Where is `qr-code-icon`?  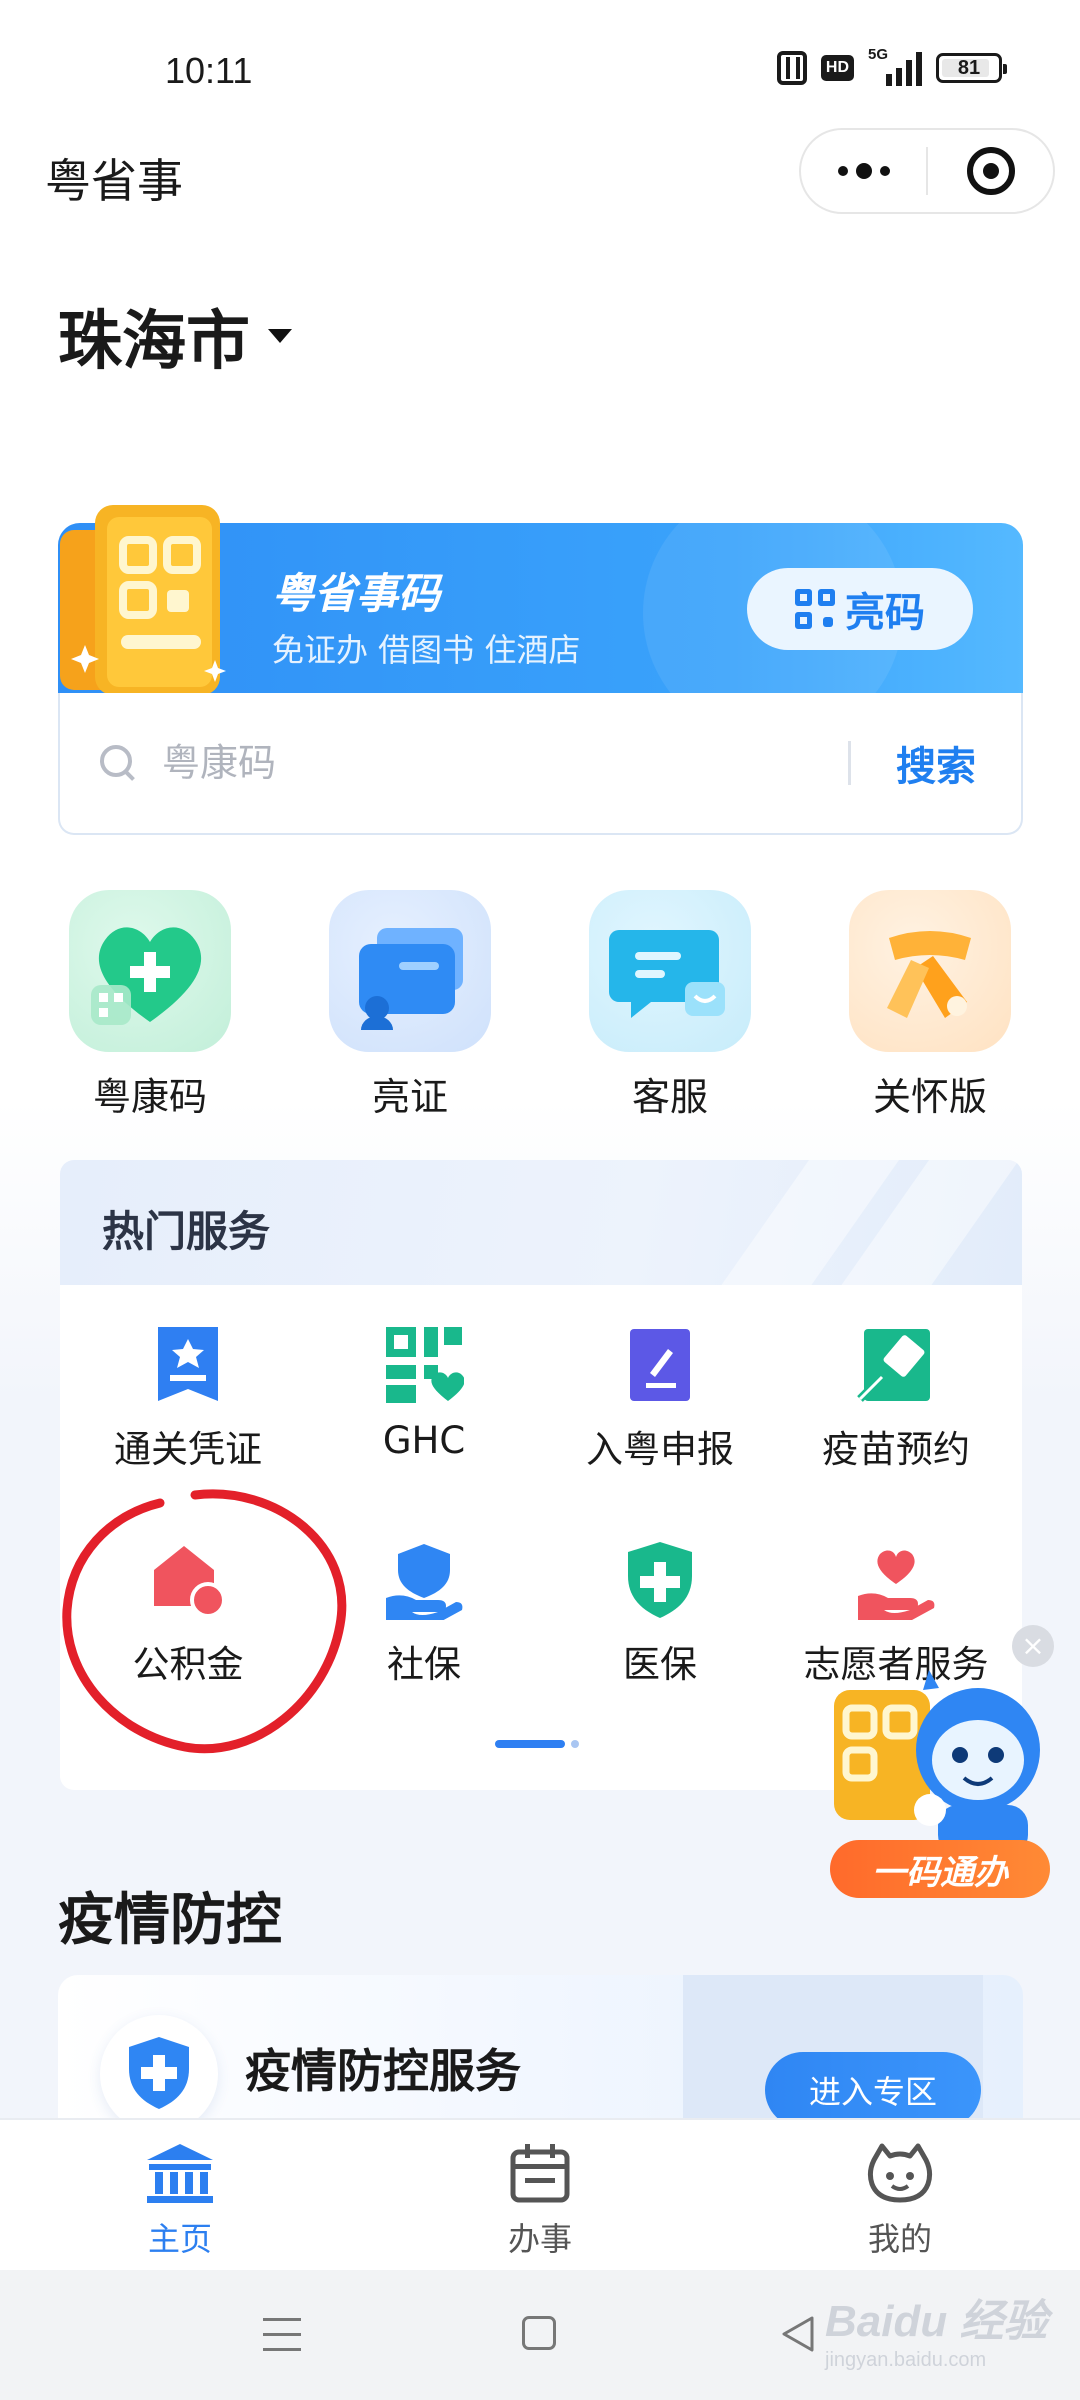 qr-code-icon is located at coordinates (815, 609).